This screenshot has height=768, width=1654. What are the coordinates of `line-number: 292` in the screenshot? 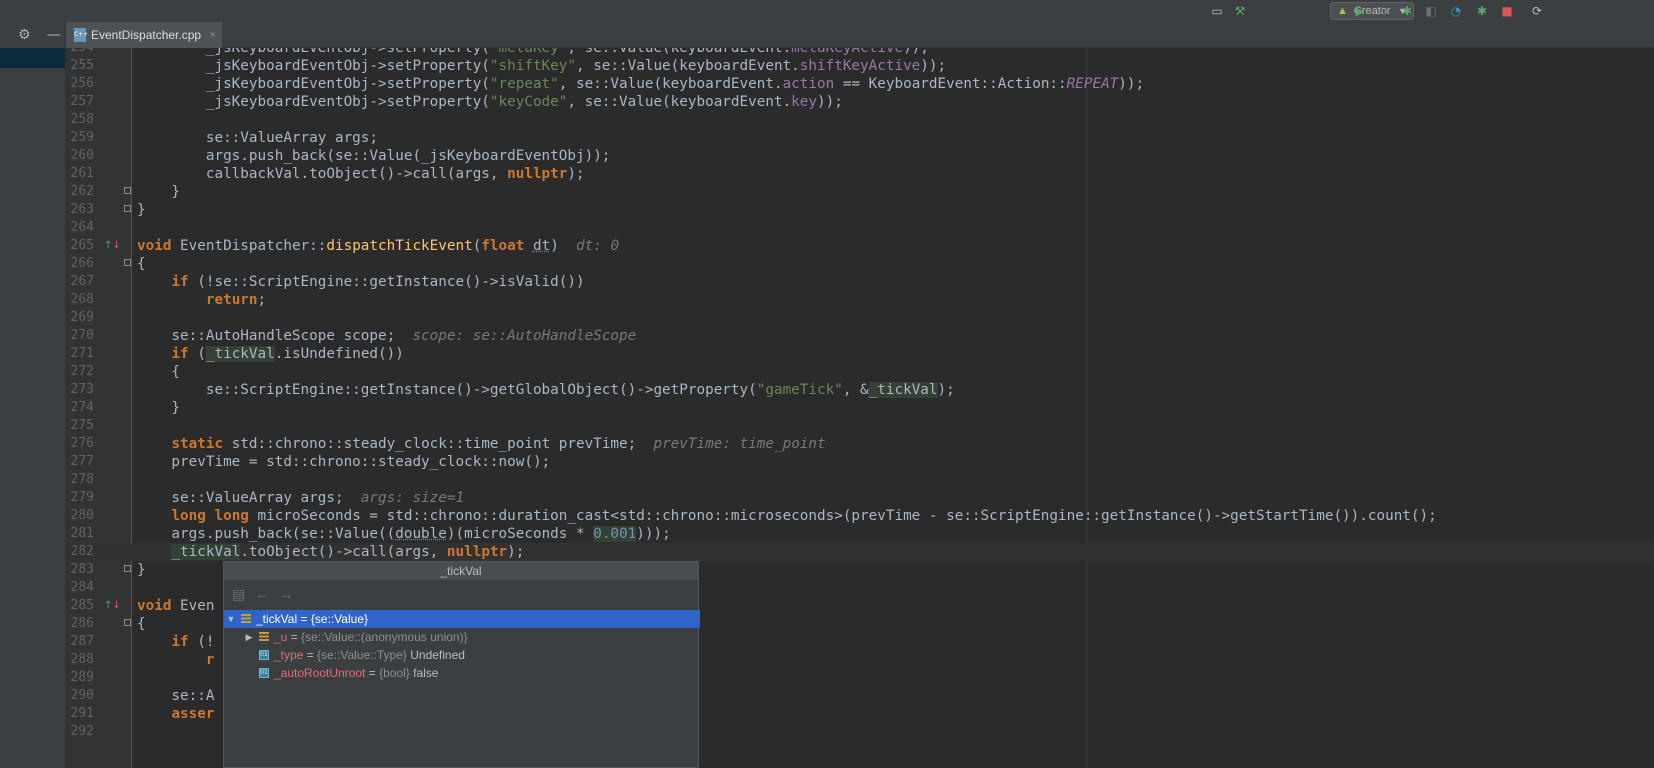 It's located at (80, 732).